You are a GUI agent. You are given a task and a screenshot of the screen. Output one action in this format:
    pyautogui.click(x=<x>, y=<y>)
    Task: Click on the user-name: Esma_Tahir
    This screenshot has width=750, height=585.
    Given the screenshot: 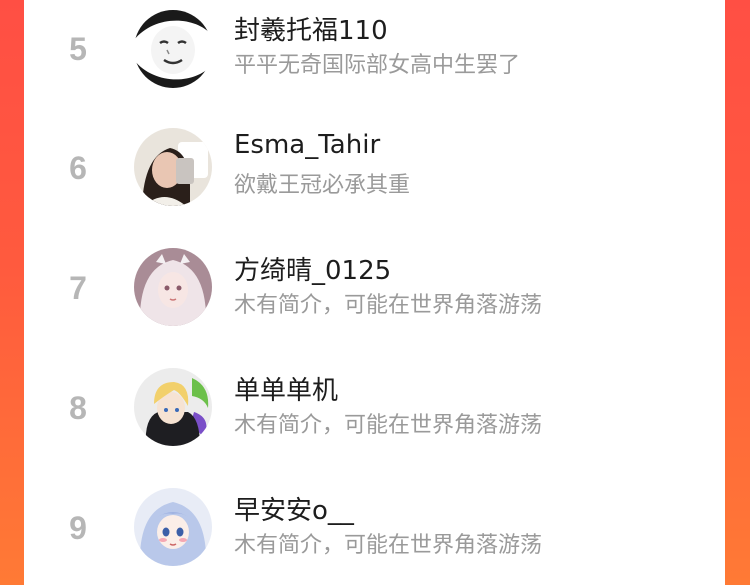 What is the action you would take?
    pyautogui.click(x=307, y=145)
    